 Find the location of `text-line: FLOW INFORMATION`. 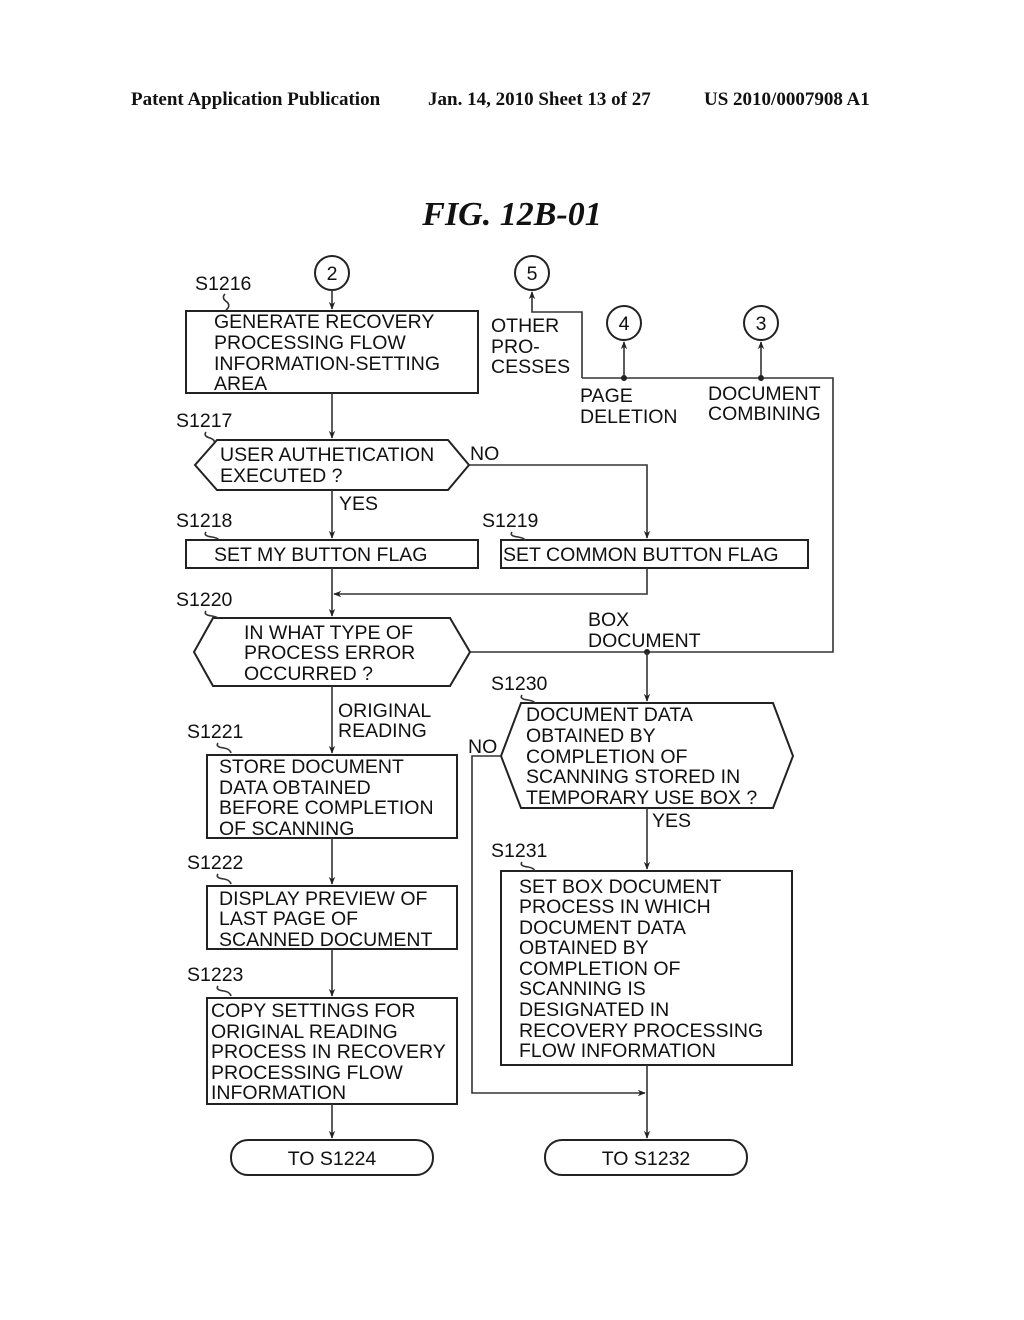

text-line: FLOW INFORMATION is located at coordinates (617, 1051).